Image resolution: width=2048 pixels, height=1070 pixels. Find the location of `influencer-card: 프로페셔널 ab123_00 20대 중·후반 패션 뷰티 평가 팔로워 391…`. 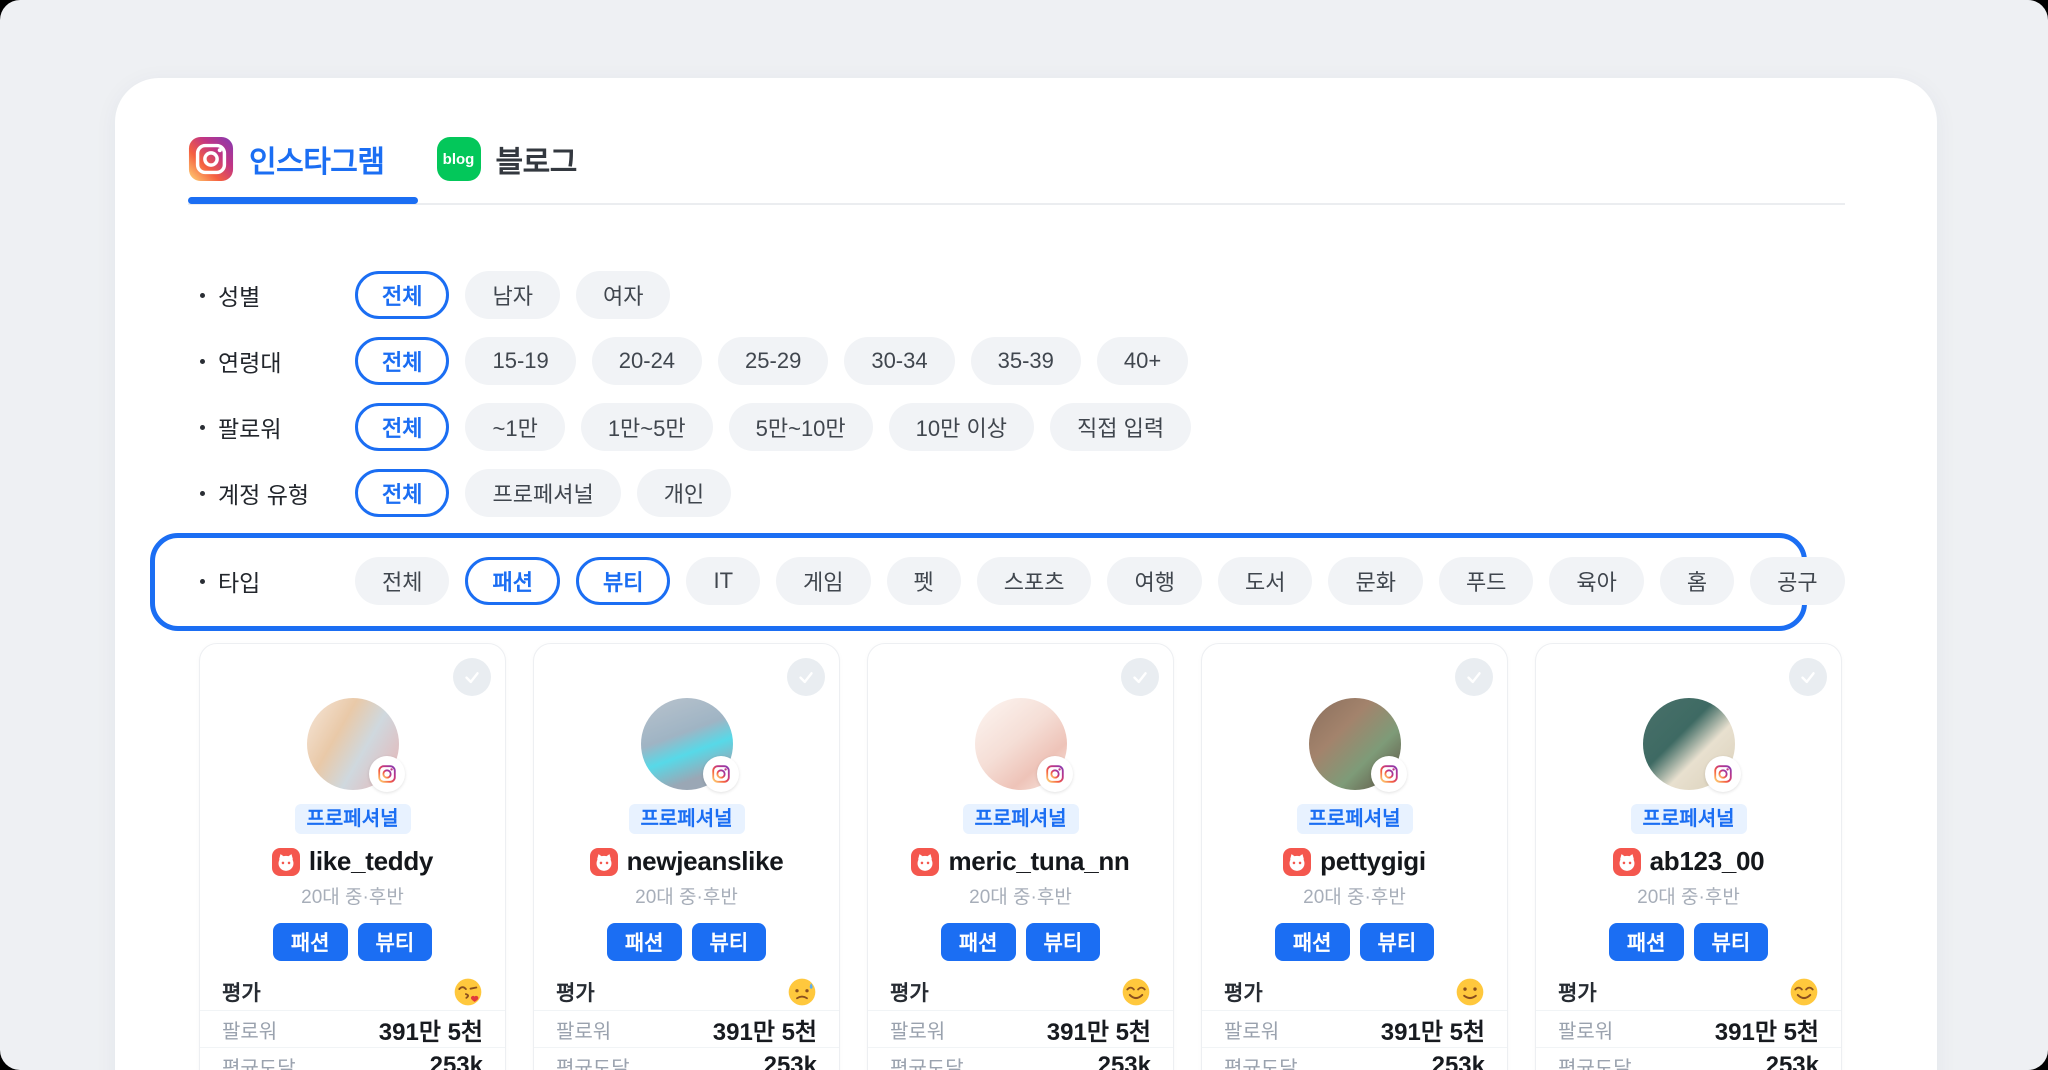

influencer-card: 프로페셔널 ab123_00 20대 중·후반 패션 뷰티 평가 팔로워 391… is located at coordinates (1688, 856).